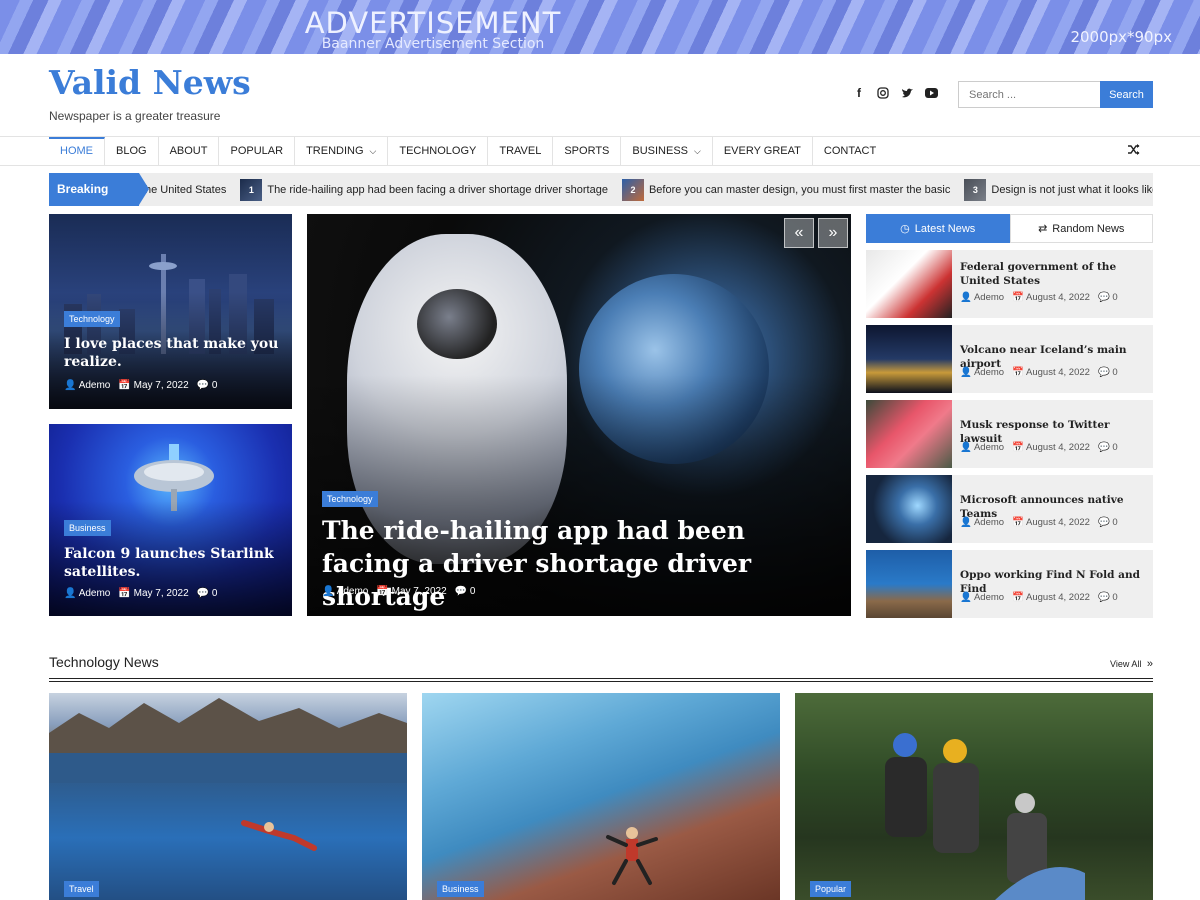 Image resolution: width=1200 pixels, height=900 pixels. What do you see at coordinates (1029, 94) in the screenshot?
I see `search-input` at bounding box center [1029, 94].